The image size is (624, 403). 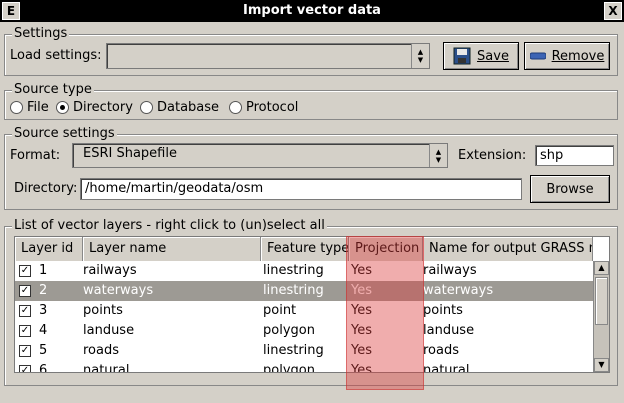 I want to click on cell-layer-id: 2, so click(x=43, y=290).